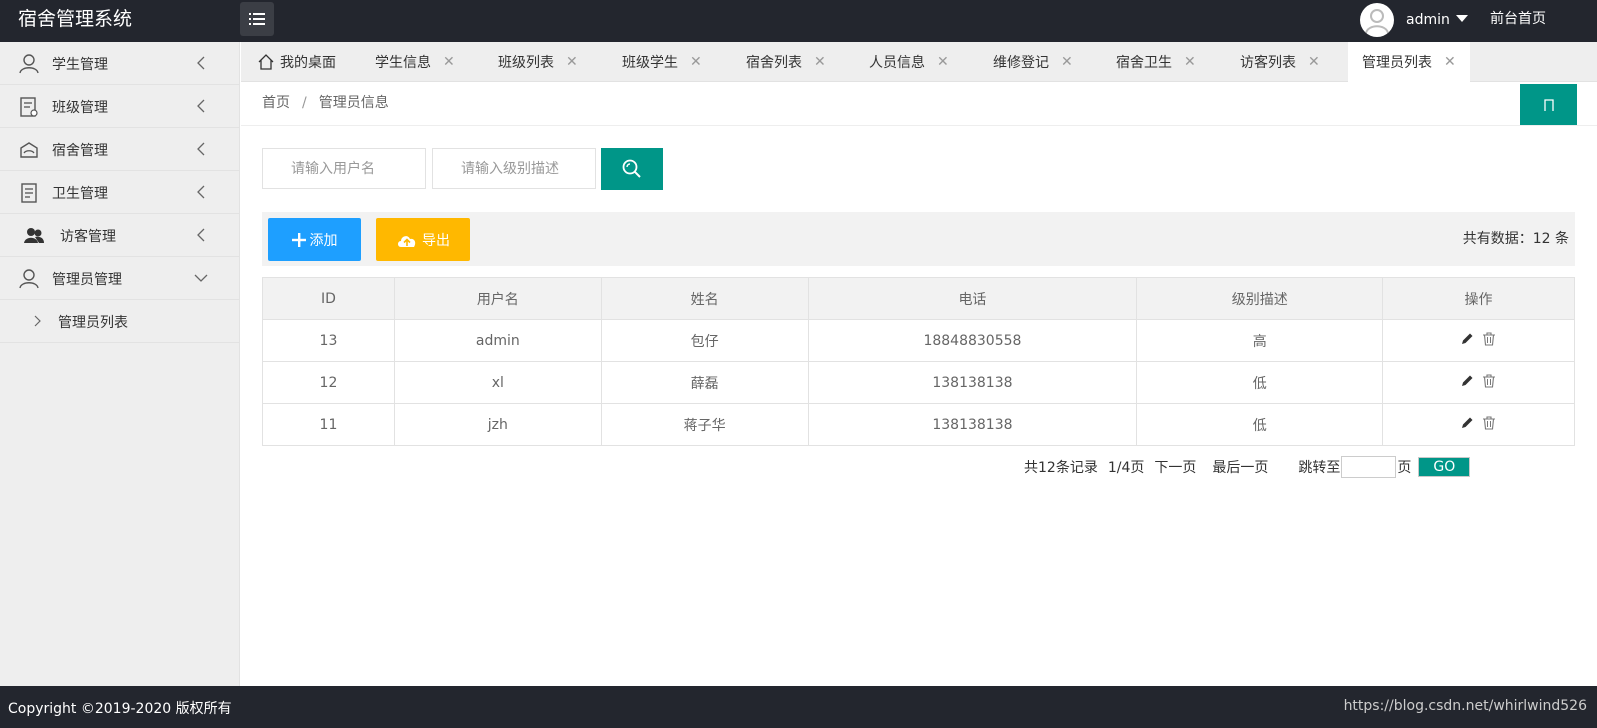 This screenshot has width=1597, height=728. What do you see at coordinates (1319, 468) in the screenshot?
I see `jump-to-label: 跳转至` at bounding box center [1319, 468].